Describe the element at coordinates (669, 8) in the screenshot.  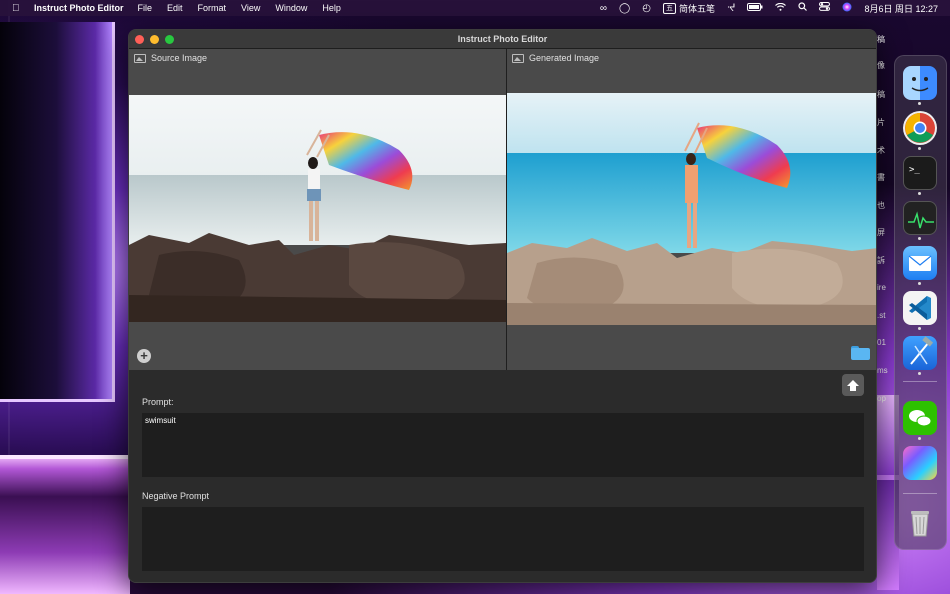
I see `ime-badge: 五` at that location.